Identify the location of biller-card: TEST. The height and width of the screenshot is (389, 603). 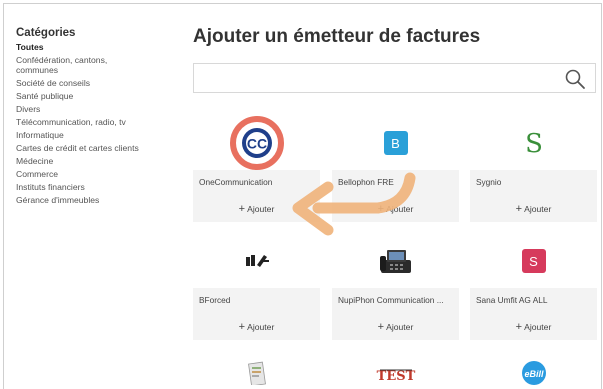
(395, 371).